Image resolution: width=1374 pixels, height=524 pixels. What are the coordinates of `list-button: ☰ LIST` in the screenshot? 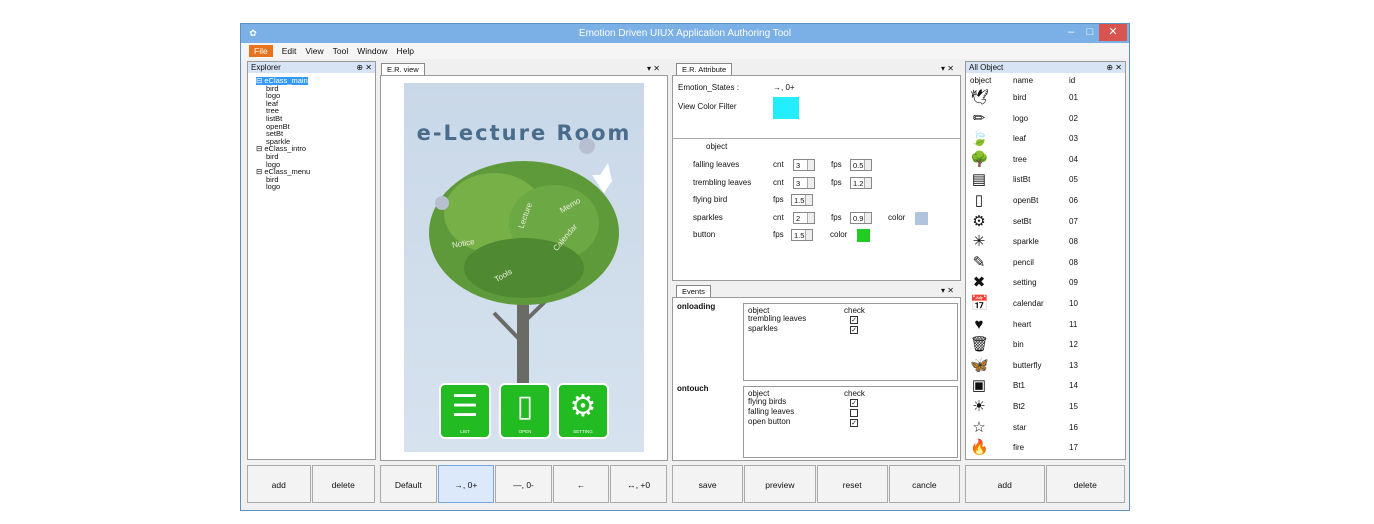 It's located at (465, 411).